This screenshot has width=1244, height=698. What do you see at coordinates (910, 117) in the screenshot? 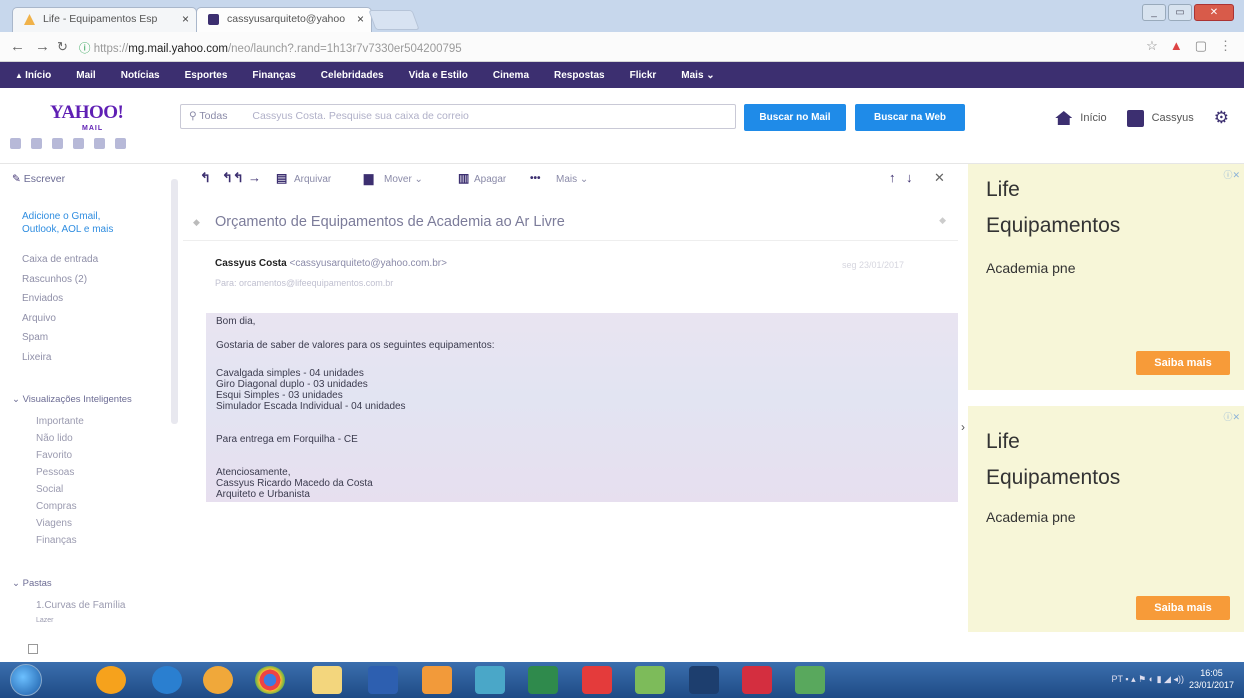
I see `search-web-button: Buscar na Web` at bounding box center [910, 117].